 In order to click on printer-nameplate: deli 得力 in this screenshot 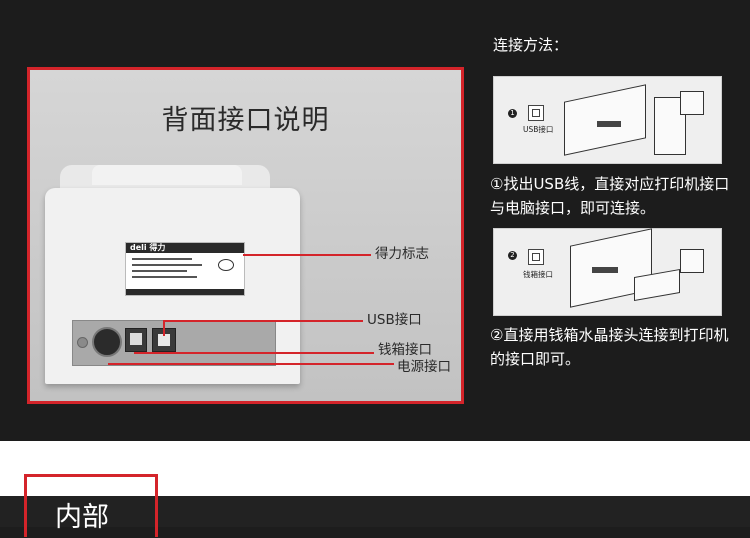, I will do `click(185, 269)`.